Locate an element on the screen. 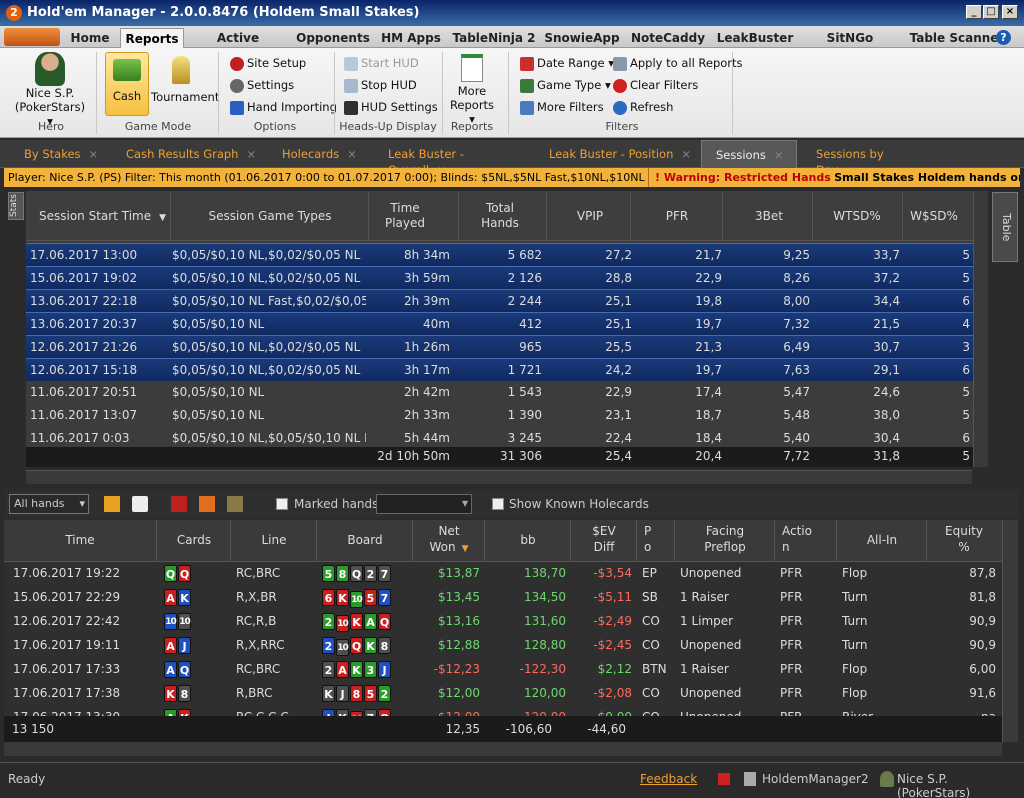  refresh-button: Refresh is located at coordinates (643, 107).